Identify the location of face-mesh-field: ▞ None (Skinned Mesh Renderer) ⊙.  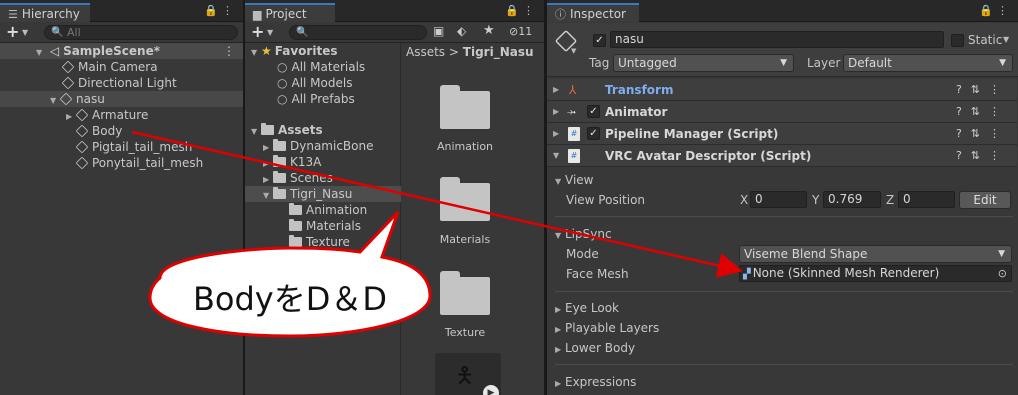
(875, 273).